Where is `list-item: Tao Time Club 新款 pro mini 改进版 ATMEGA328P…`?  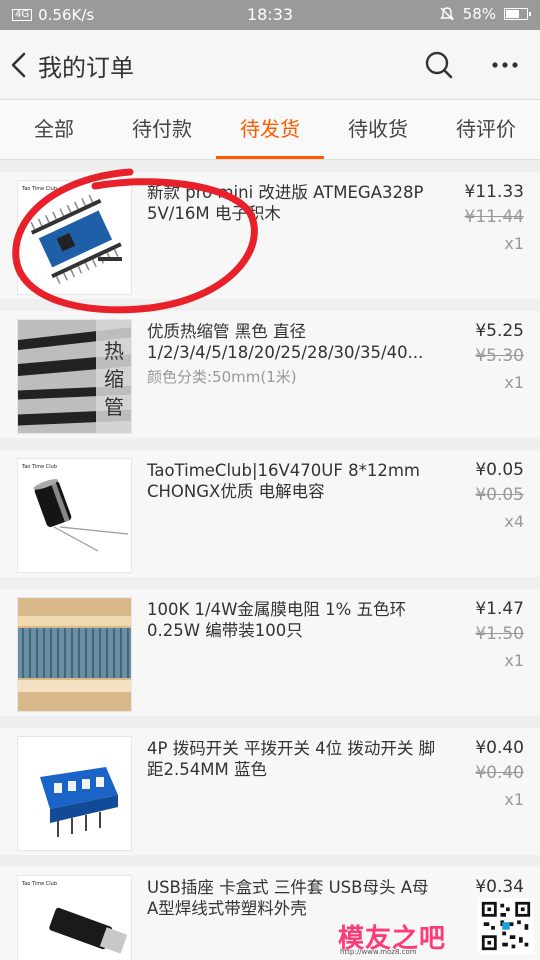 list-item: Tao Time Club 新款 pro mini 改进版 ATMEGA328P… is located at coordinates (270, 235).